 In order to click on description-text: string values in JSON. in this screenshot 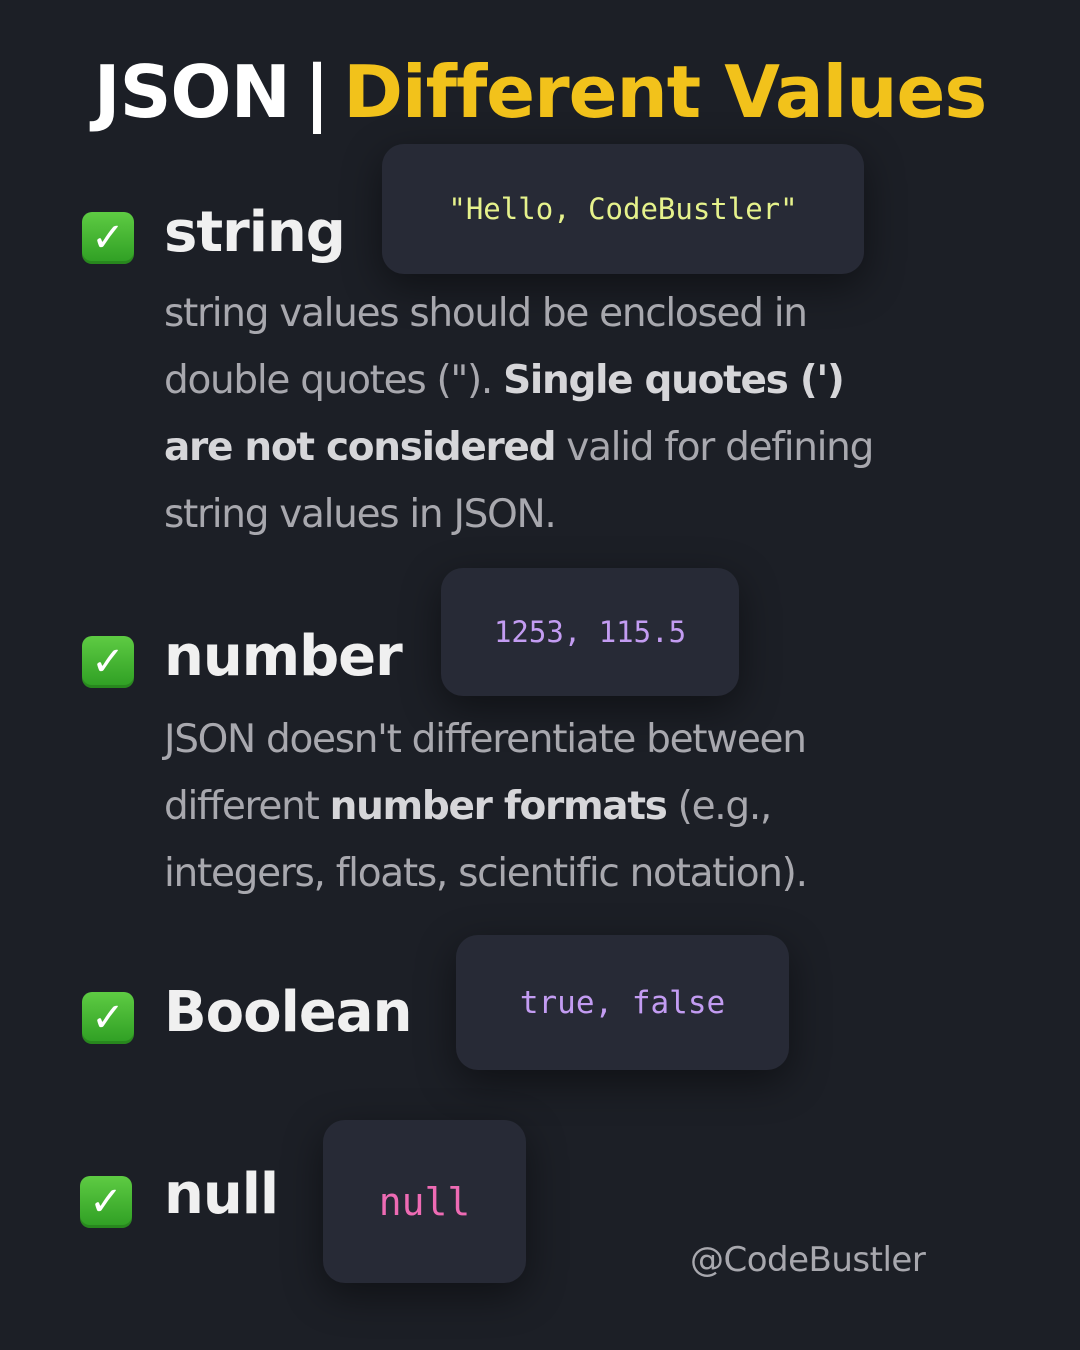, I will do `click(360, 514)`.